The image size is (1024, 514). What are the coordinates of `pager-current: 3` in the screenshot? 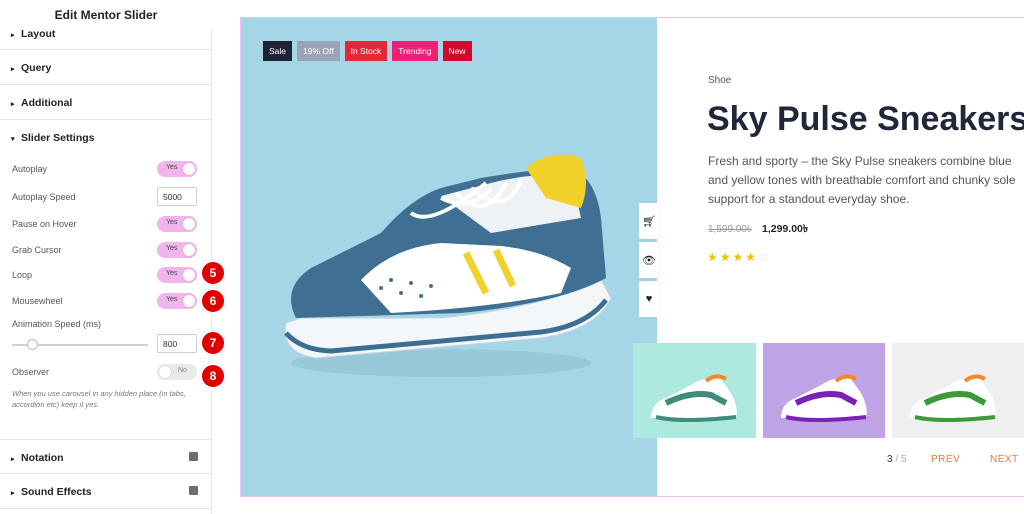 It's located at (890, 459).